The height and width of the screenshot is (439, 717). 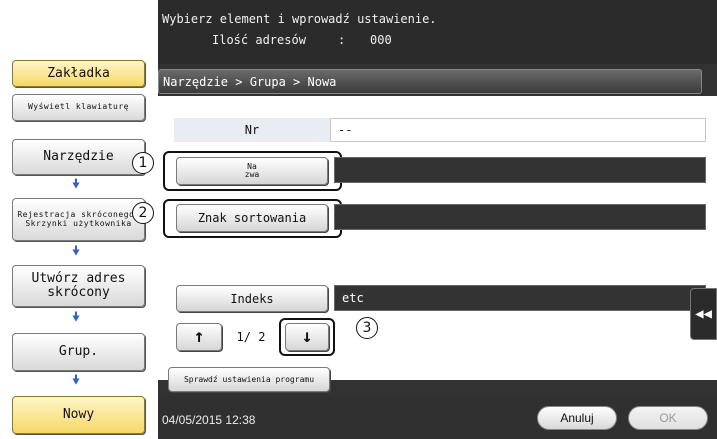 I want to click on arrow-up-icon: ↑, so click(x=199, y=336).